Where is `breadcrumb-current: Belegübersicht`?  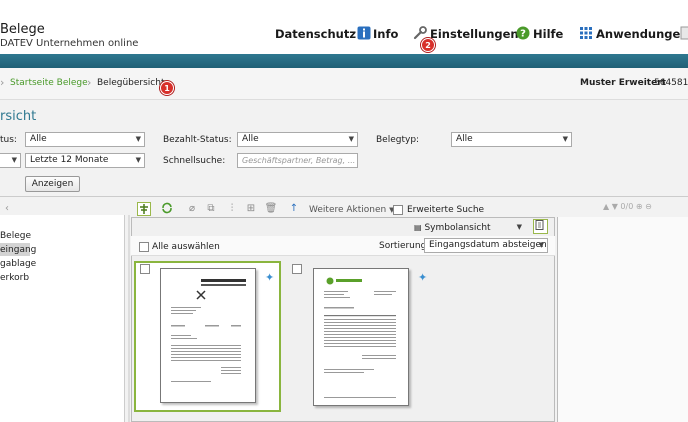
breadcrumb-current: Belegübersicht is located at coordinates (131, 83).